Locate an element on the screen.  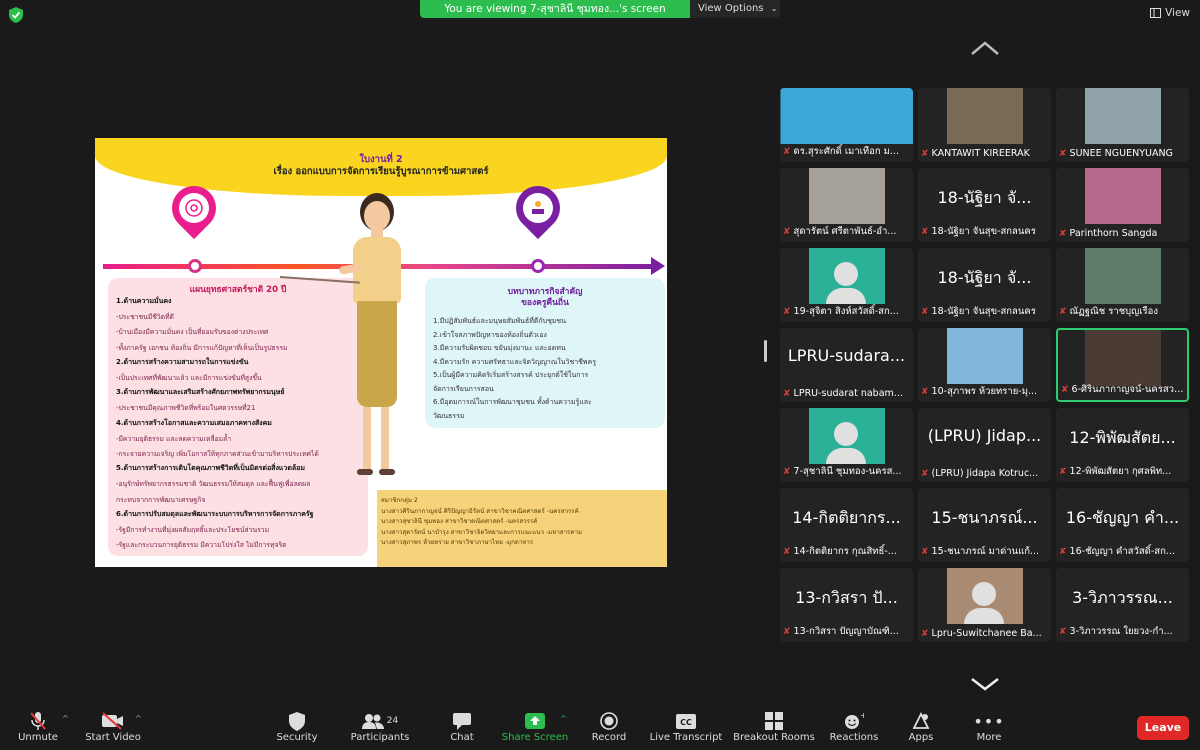
security-shield-icon is located at coordinates (297, 721).